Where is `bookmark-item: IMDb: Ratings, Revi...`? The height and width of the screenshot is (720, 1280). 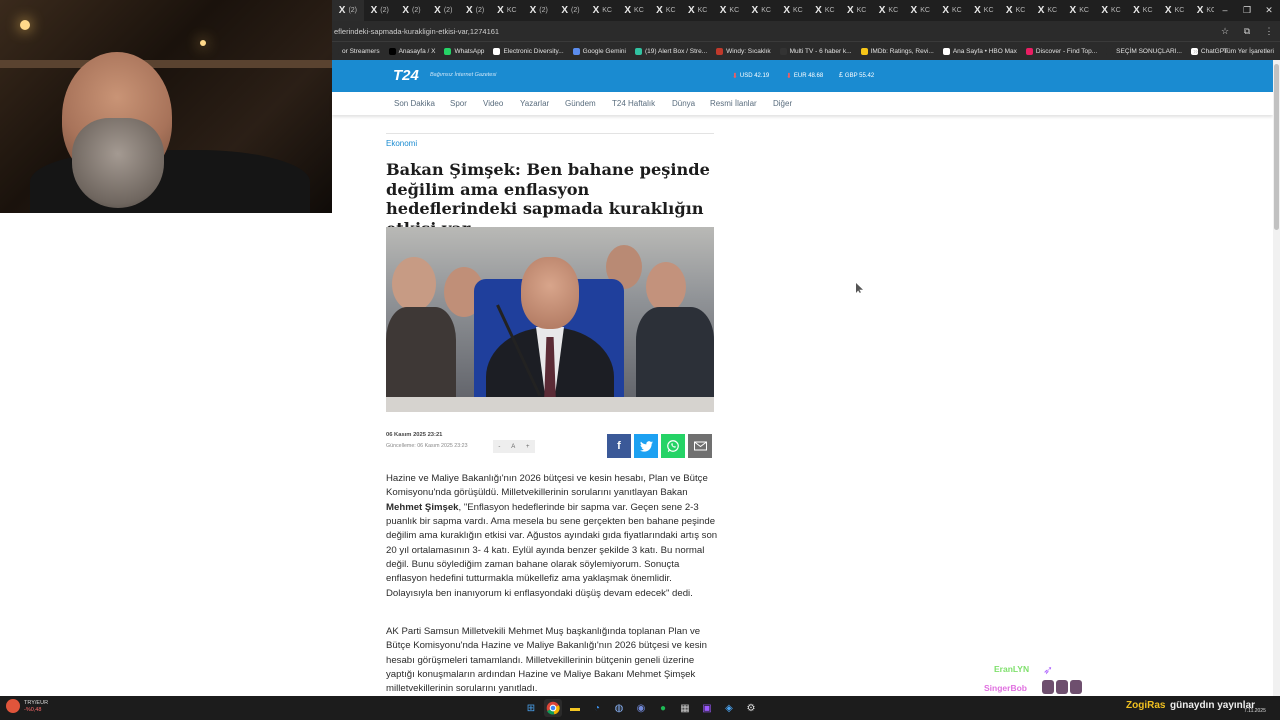
bookmark-item: IMDb: Ratings, Revi... is located at coordinates (897, 51).